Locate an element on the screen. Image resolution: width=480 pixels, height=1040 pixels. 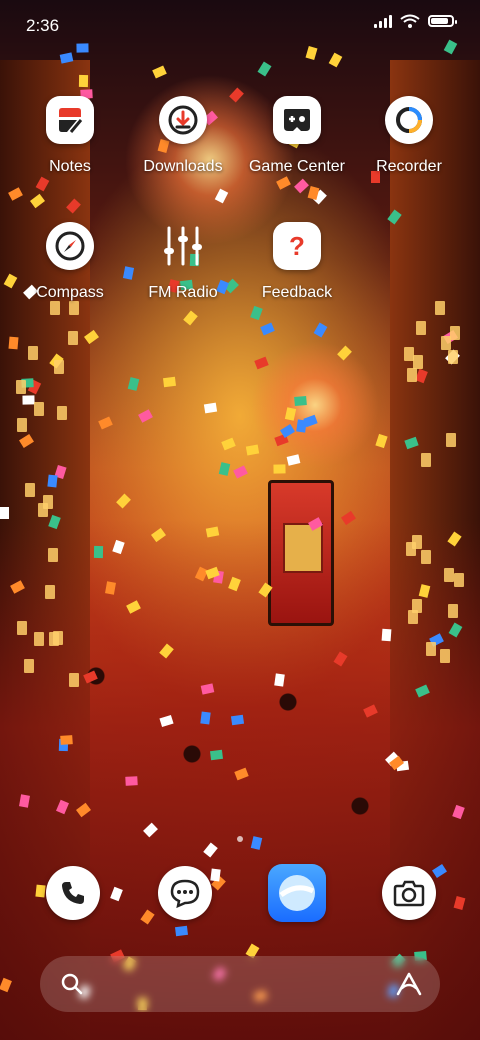
recorder-icon is located at coordinates (409, 120).